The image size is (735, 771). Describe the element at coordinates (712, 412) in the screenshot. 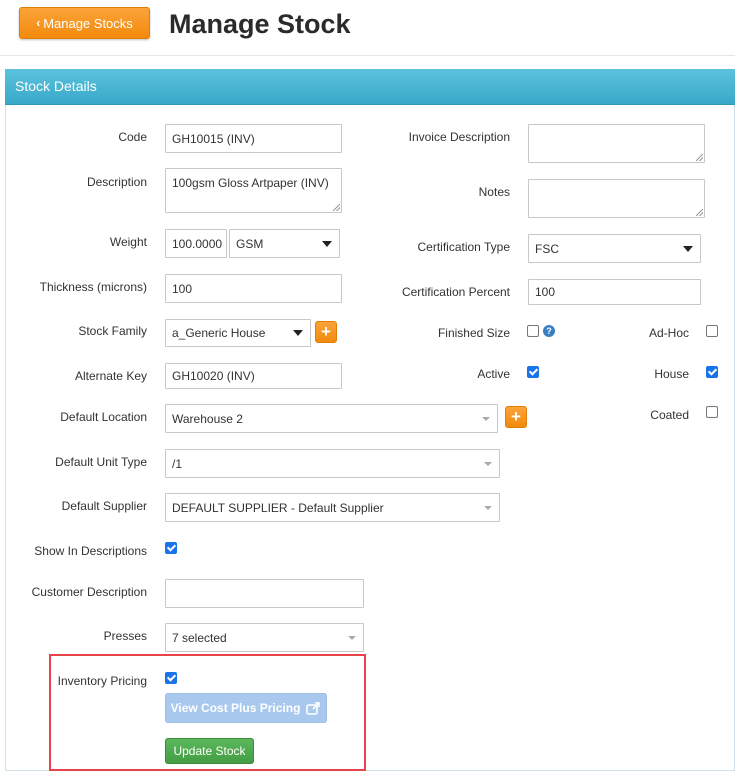

I see `coated-checkbox` at that location.